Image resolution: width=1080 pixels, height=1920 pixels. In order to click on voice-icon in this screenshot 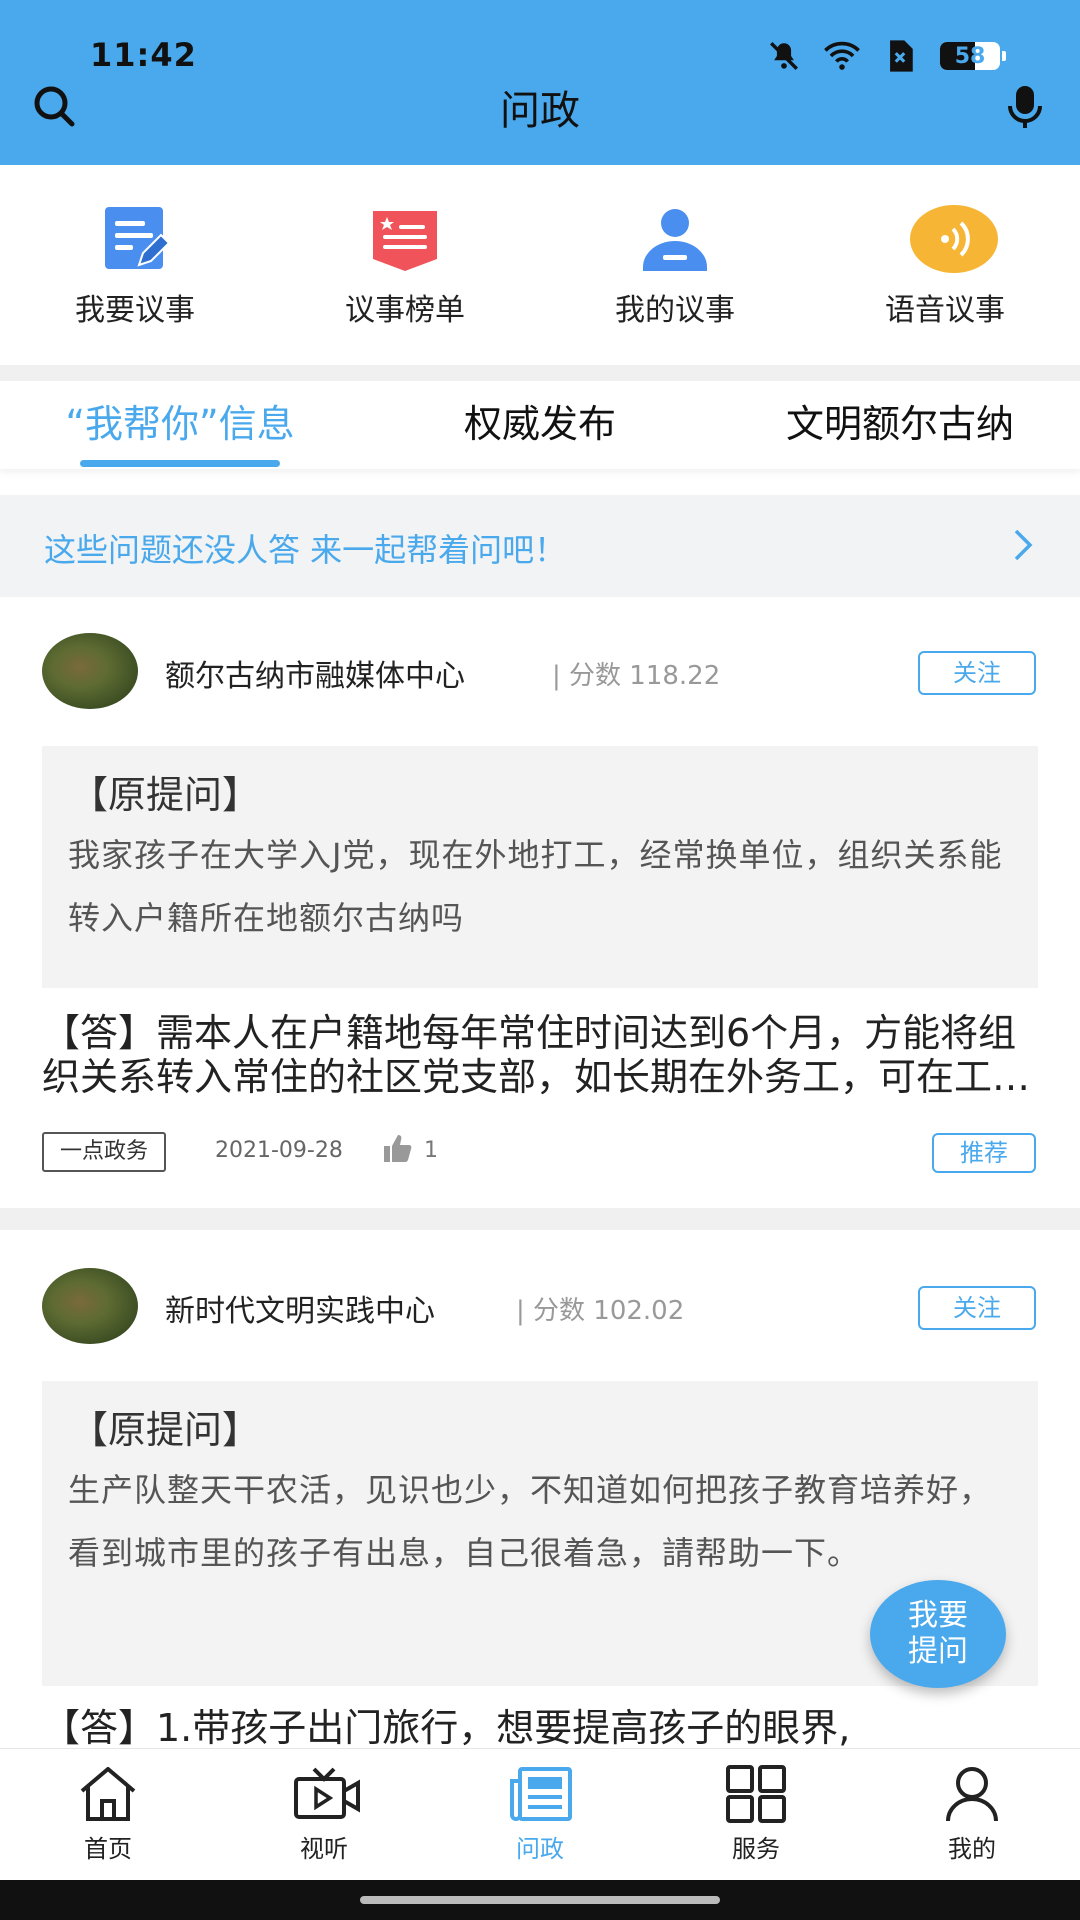, I will do `click(953, 239)`.